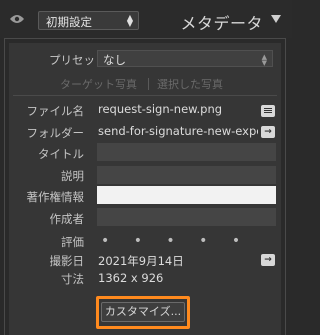 The image size is (320, 335). What do you see at coordinates (72, 279) in the screenshot?
I see `dimensions-label: 寸法` at bounding box center [72, 279].